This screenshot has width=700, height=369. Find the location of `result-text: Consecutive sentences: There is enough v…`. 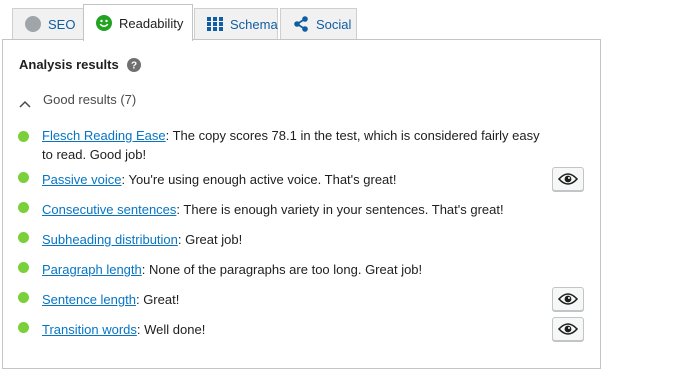

result-text: Consecutive sentences: There is enough v… is located at coordinates (297, 209).